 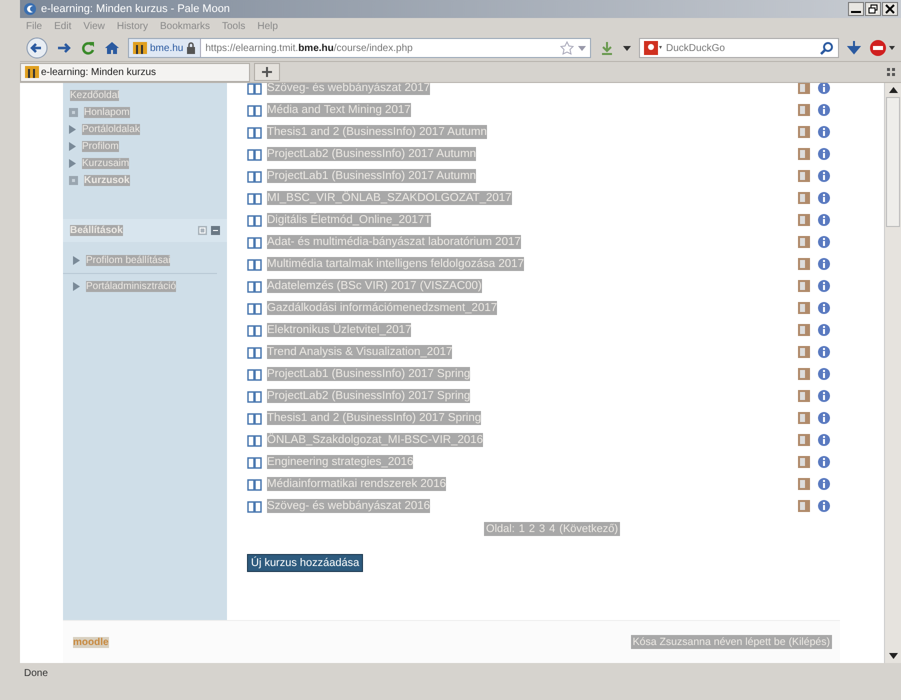 What do you see at coordinates (607, 48) in the screenshot?
I see `download-icon` at bounding box center [607, 48].